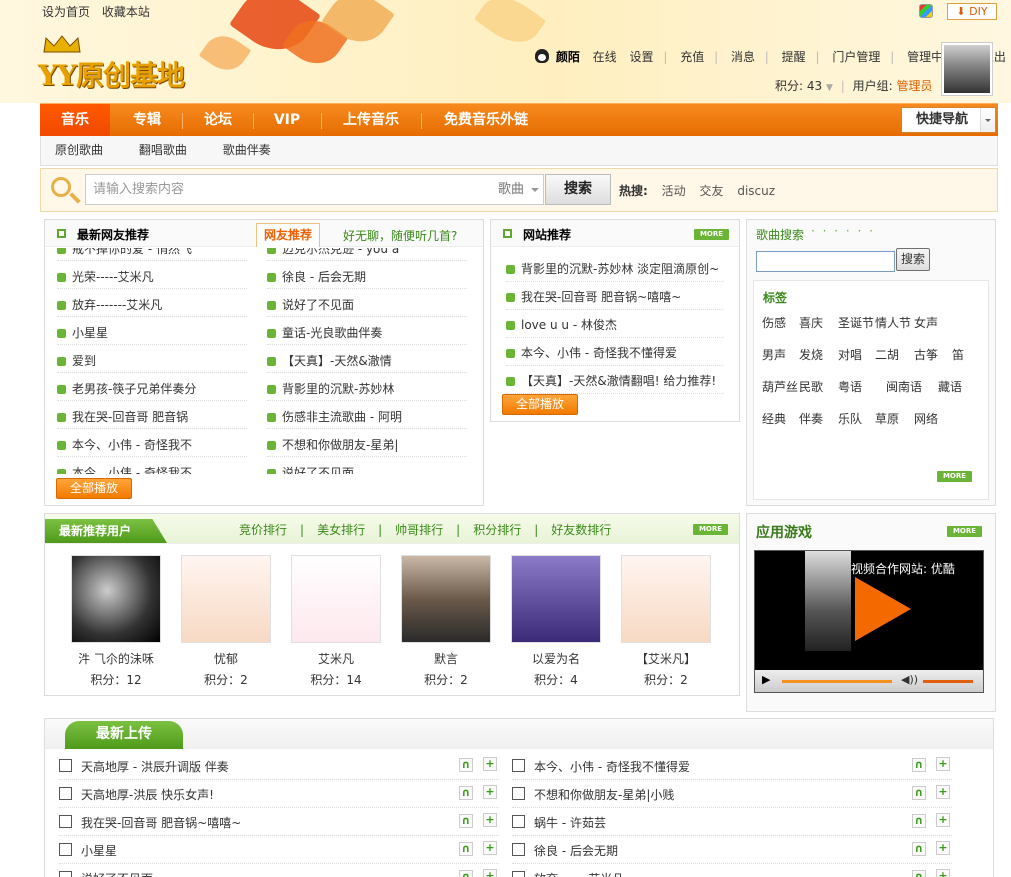 The image size is (1011, 877). I want to click on song-item: 【天真】-天然&澈情, so click(329, 360).